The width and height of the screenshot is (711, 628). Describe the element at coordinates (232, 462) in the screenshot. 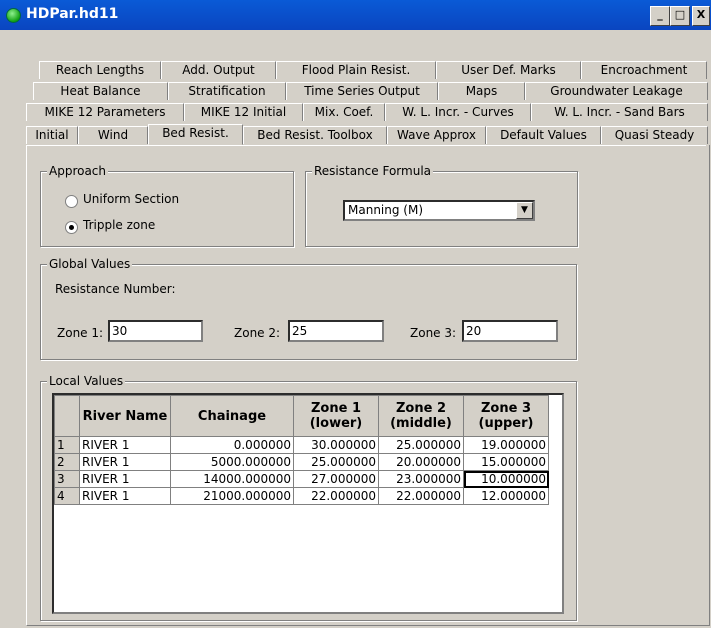

I see `cell-chainage: 5000.000000` at that location.